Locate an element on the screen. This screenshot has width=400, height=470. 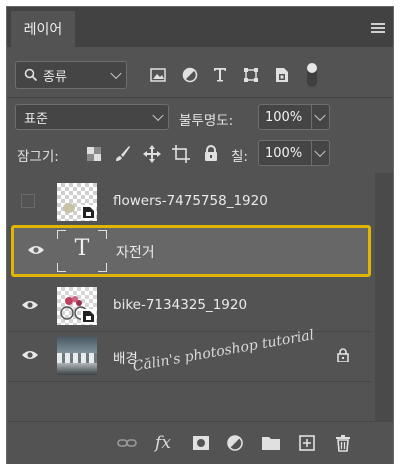
blend-mode-select: 표준 is located at coordinates (92, 117).